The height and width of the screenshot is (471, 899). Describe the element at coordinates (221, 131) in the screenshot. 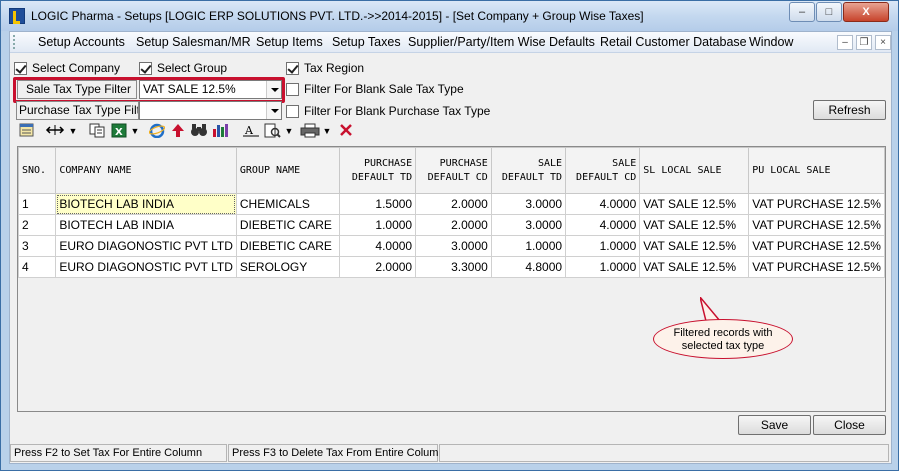

I see `bar-chart-icon` at that location.